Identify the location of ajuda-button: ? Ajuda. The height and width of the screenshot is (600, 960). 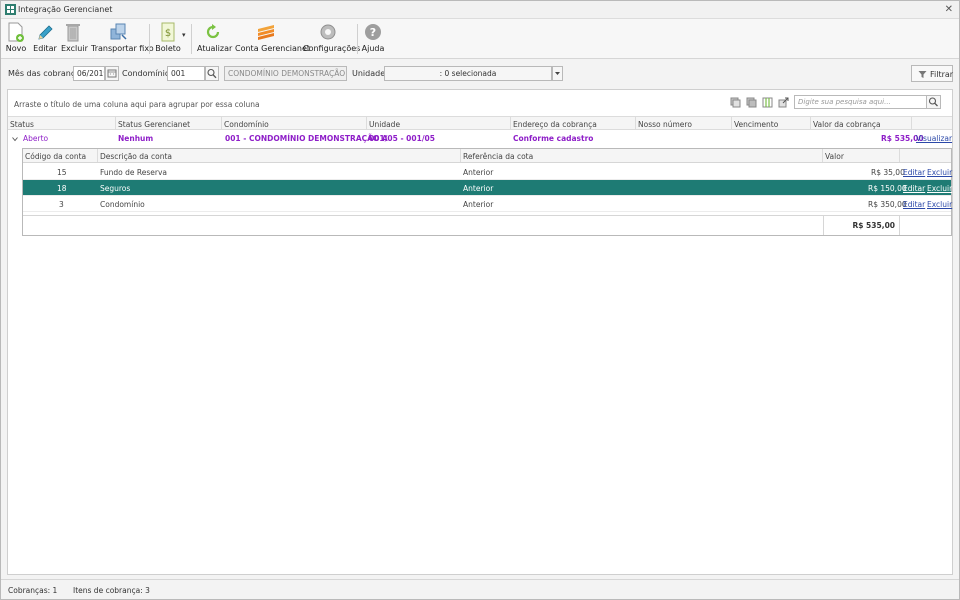
(373, 39).